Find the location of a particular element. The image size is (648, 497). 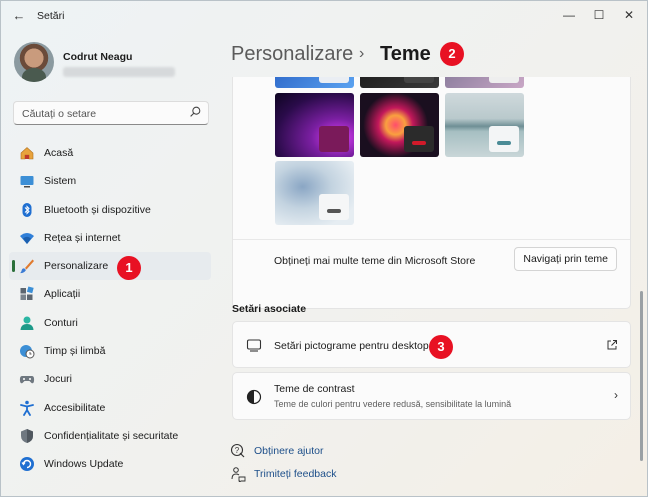

annotation-badge-3: 3 is located at coordinates (441, 347).